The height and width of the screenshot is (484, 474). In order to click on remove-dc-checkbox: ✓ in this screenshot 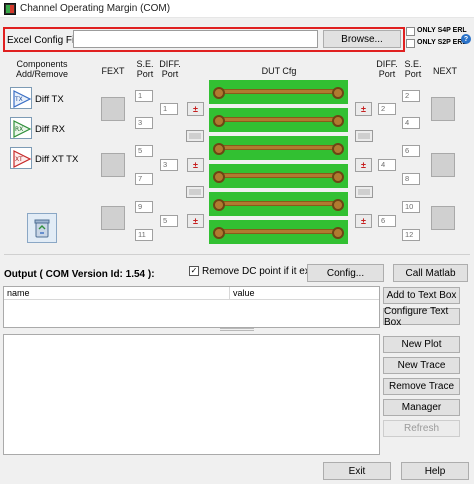, I will do `click(194, 271)`.